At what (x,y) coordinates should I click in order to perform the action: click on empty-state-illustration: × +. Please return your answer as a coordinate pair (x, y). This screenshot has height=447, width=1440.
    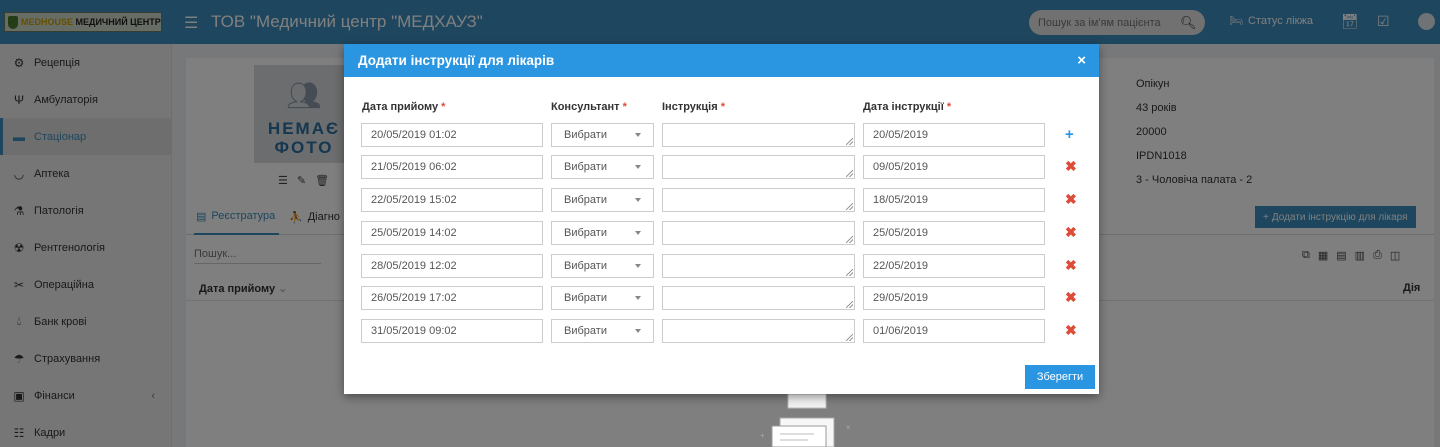
    Looking at the image, I should click on (805, 420).